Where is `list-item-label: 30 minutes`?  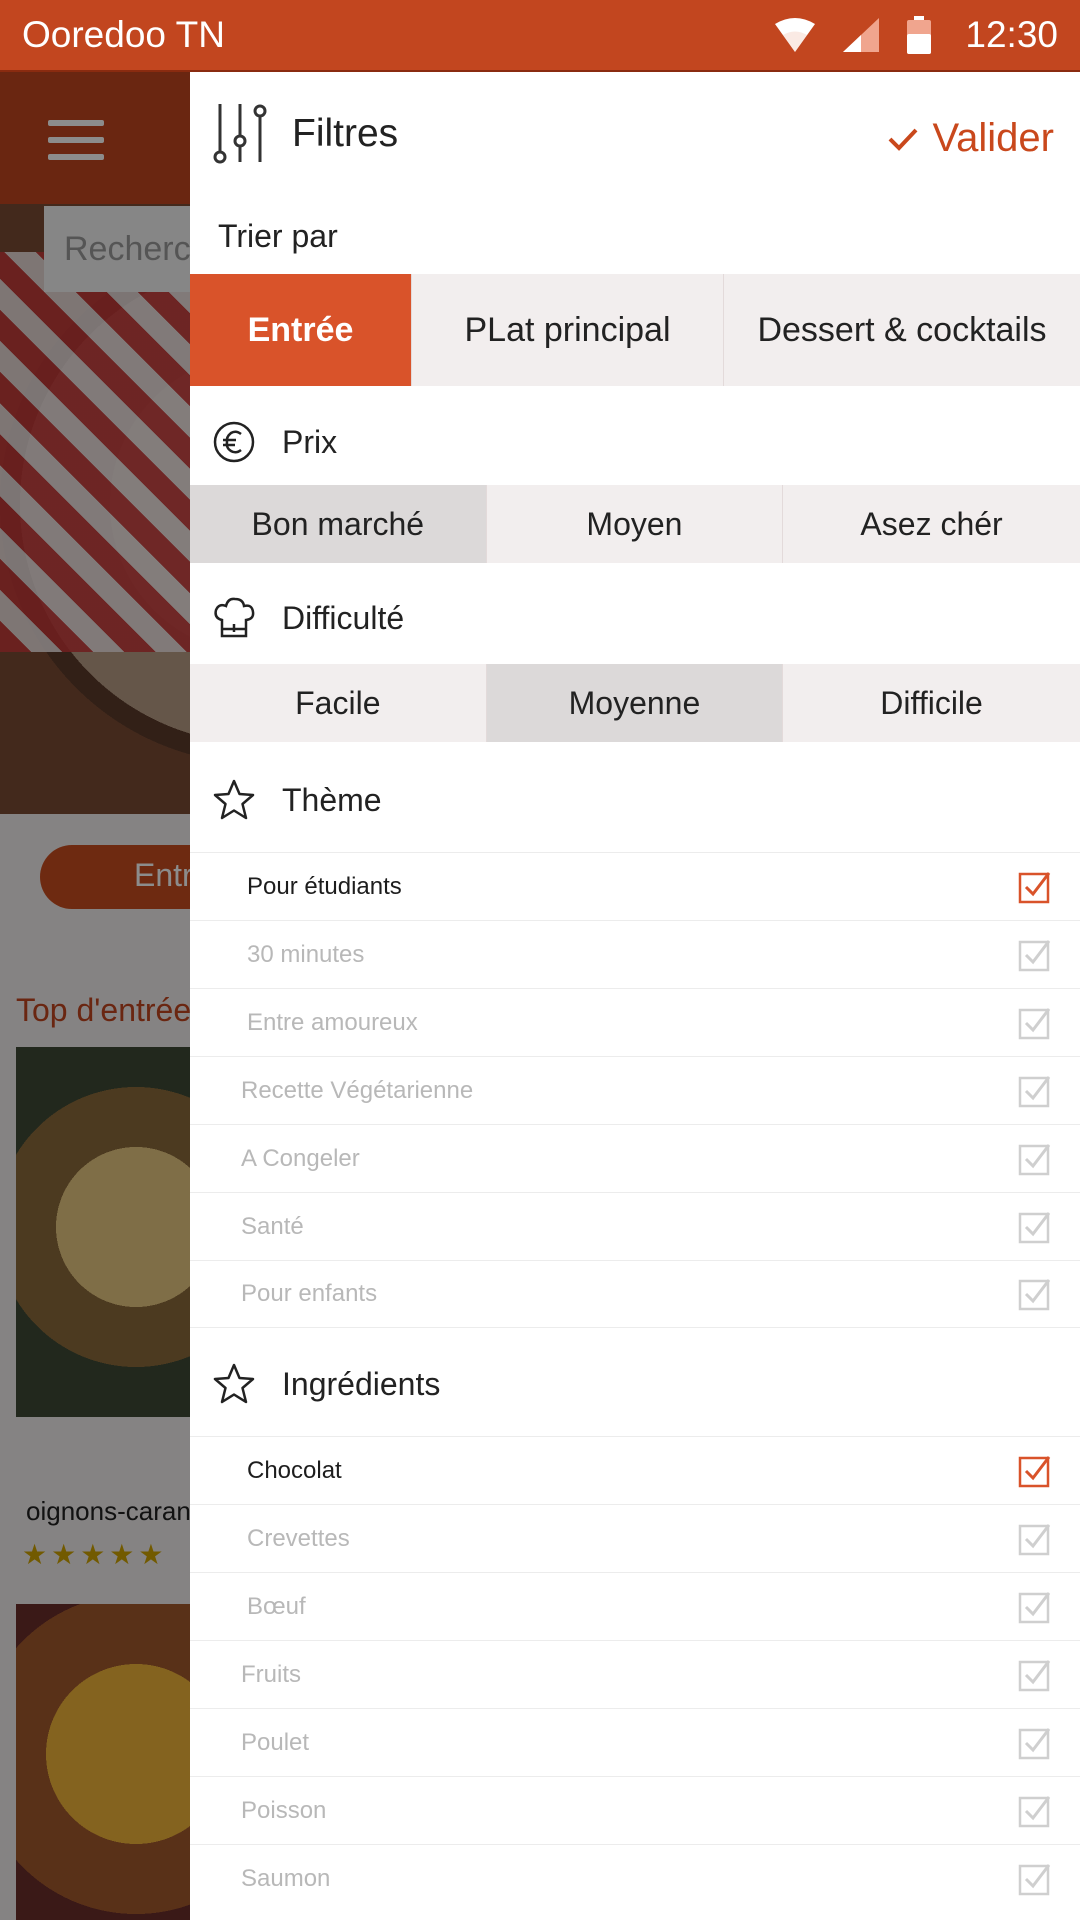
list-item-label: 30 minutes is located at coordinates (306, 954).